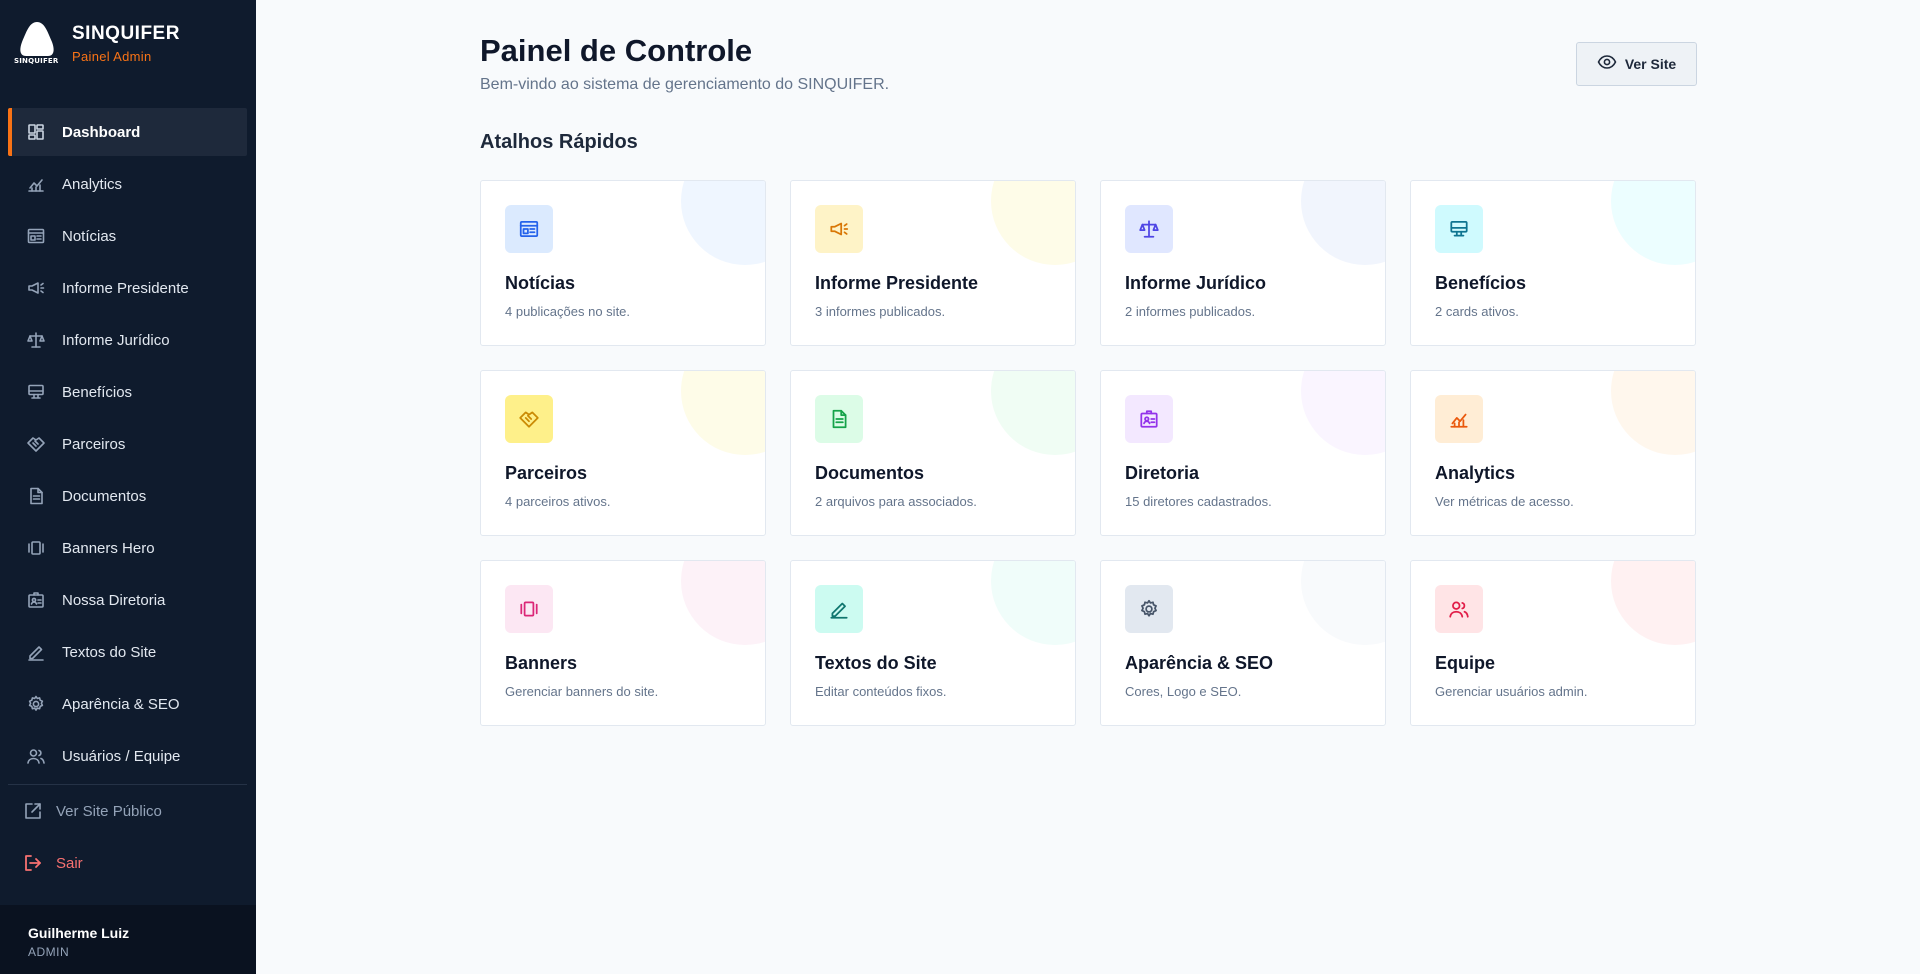  What do you see at coordinates (1243, 643) in the screenshot?
I see `shortcut-card-10: Aparência & SEO Cores, Logo e SEO.` at bounding box center [1243, 643].